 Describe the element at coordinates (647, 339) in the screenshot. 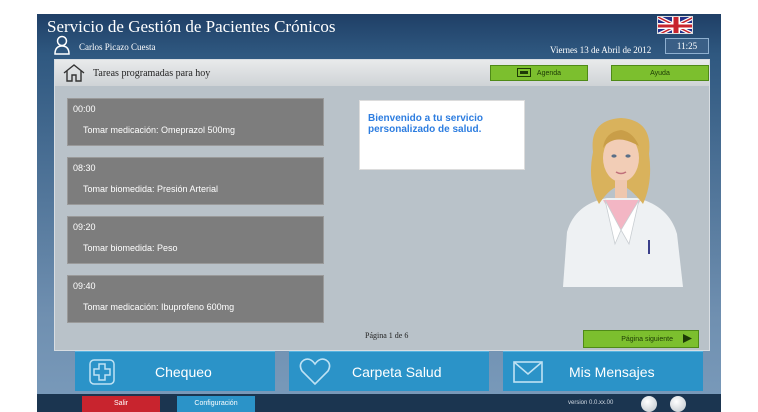

I see `next-page-label: Página siguiente` at that location.